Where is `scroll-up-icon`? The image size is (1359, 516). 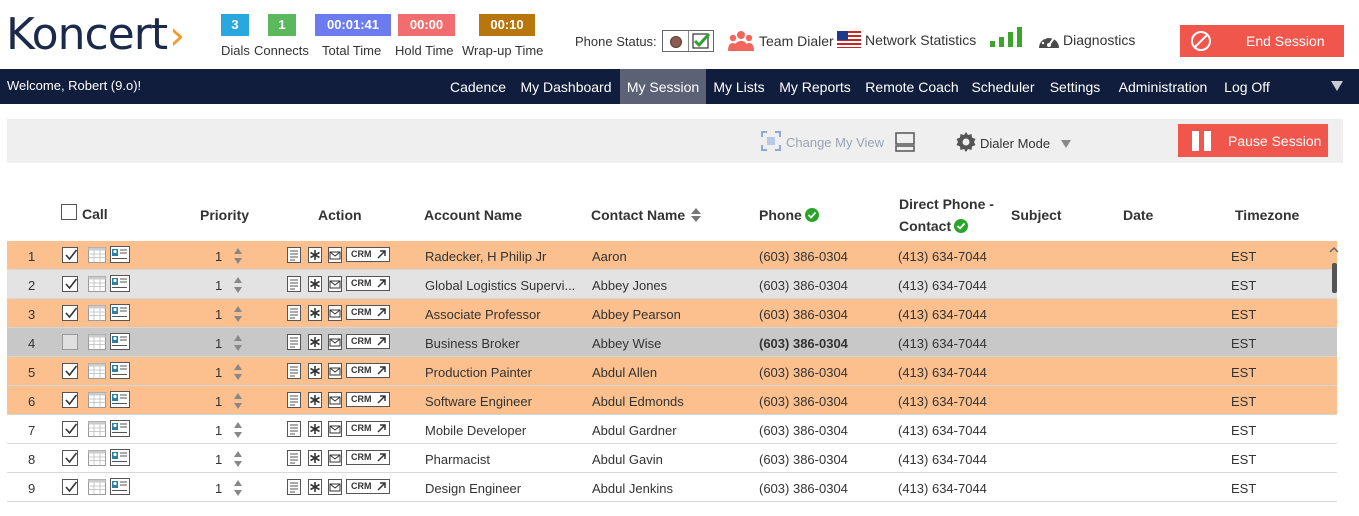 scroll-up-icon is located at coordinates (1334, 249).